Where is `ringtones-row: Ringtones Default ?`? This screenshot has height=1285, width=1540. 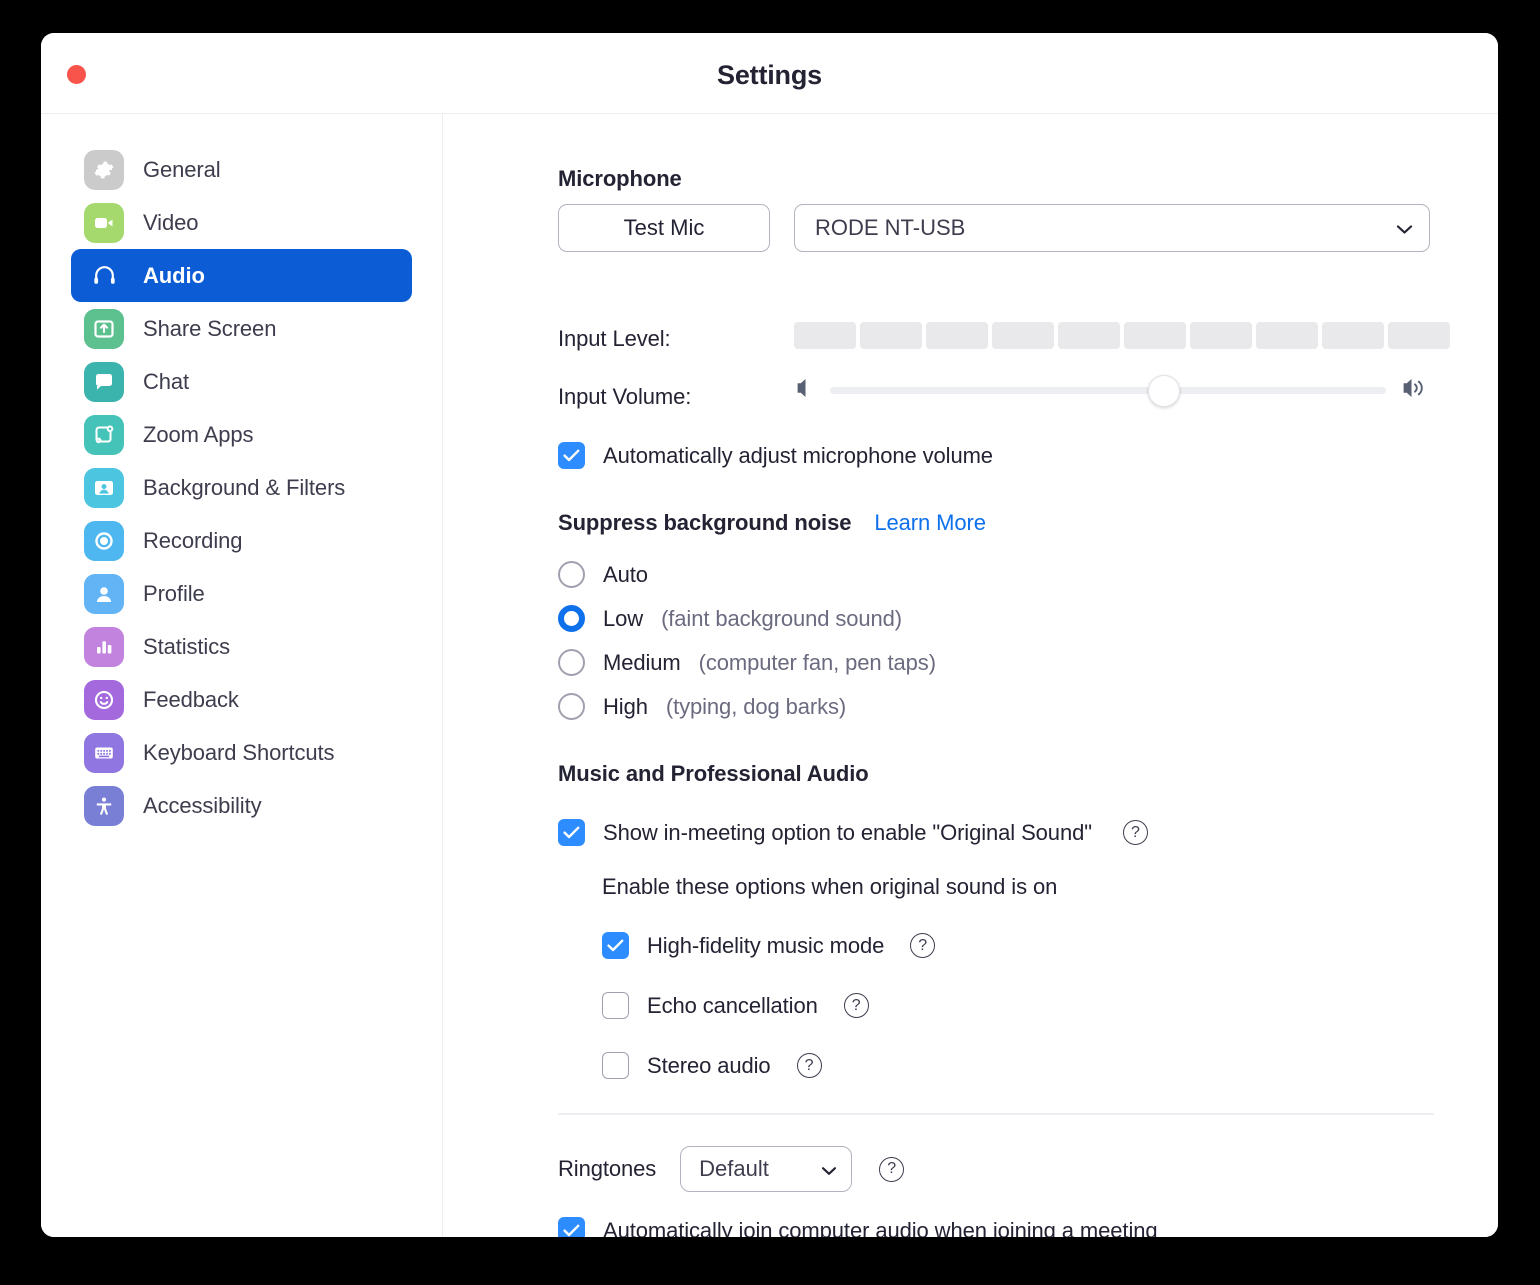
ringtones-row: Ringtones Default ? is located at coordinates (731, 1169).